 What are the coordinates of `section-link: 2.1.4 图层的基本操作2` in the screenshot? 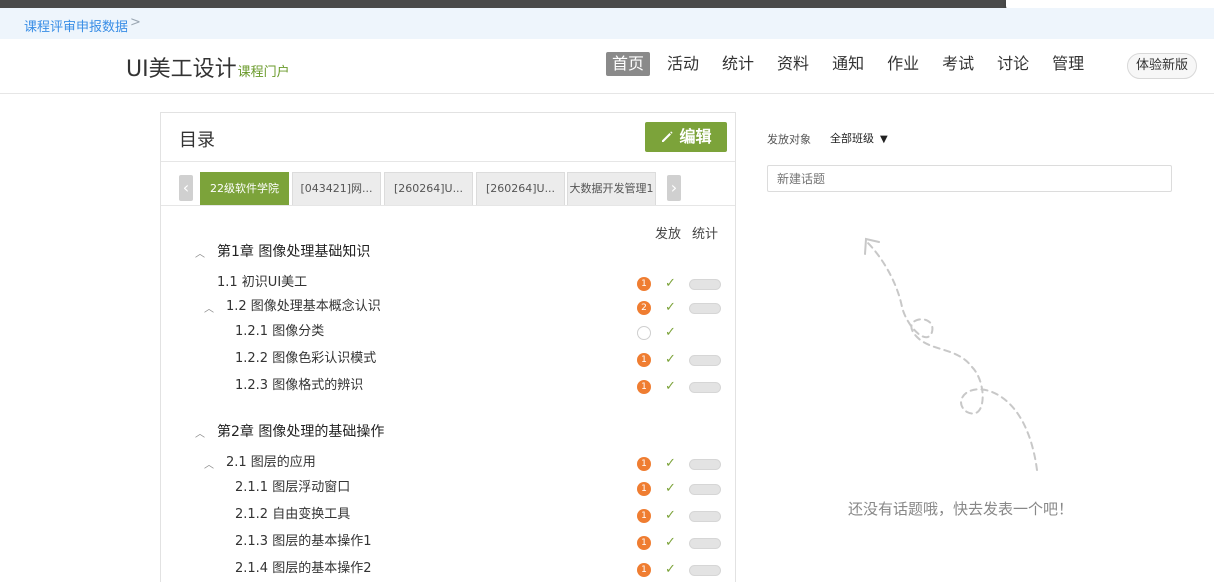 It's located at (303, 569).